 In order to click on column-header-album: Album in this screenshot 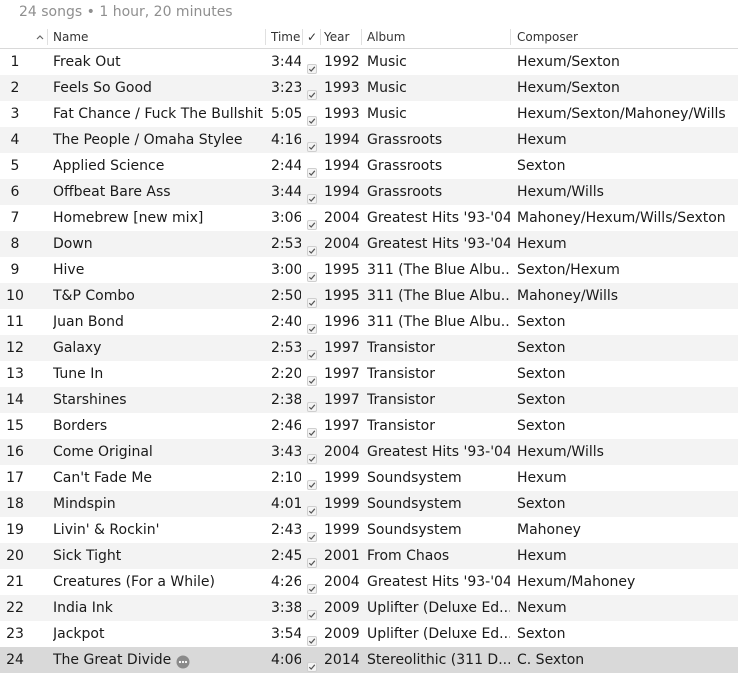, I will do `click(437, 37)`.